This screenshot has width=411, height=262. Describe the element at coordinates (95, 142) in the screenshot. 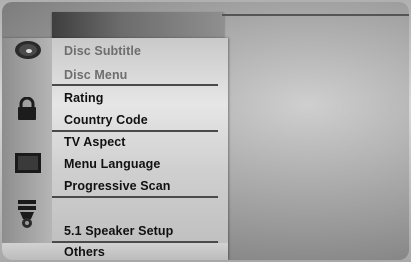

I see `menu-item-tv-aspect: TV Aspect` at that location.